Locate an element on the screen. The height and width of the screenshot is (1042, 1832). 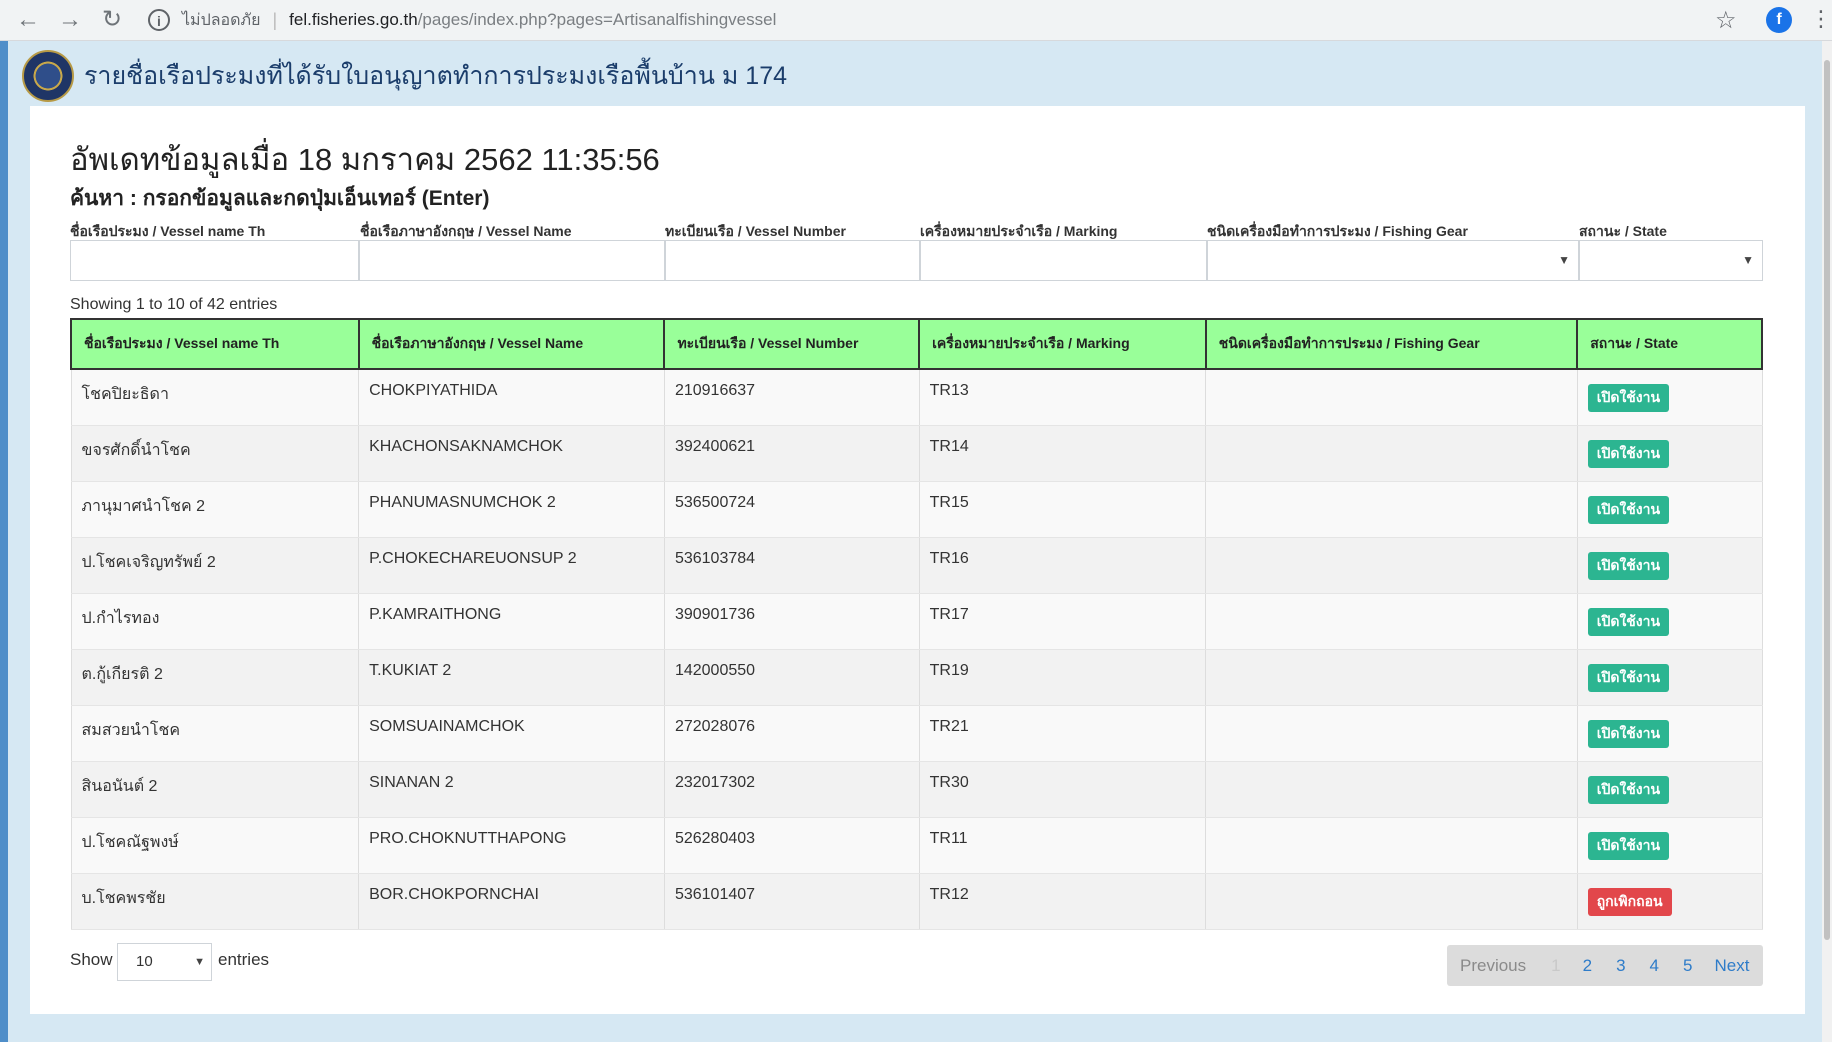
page-length-select: 10 ▼ is located at coordinates (164, 962).